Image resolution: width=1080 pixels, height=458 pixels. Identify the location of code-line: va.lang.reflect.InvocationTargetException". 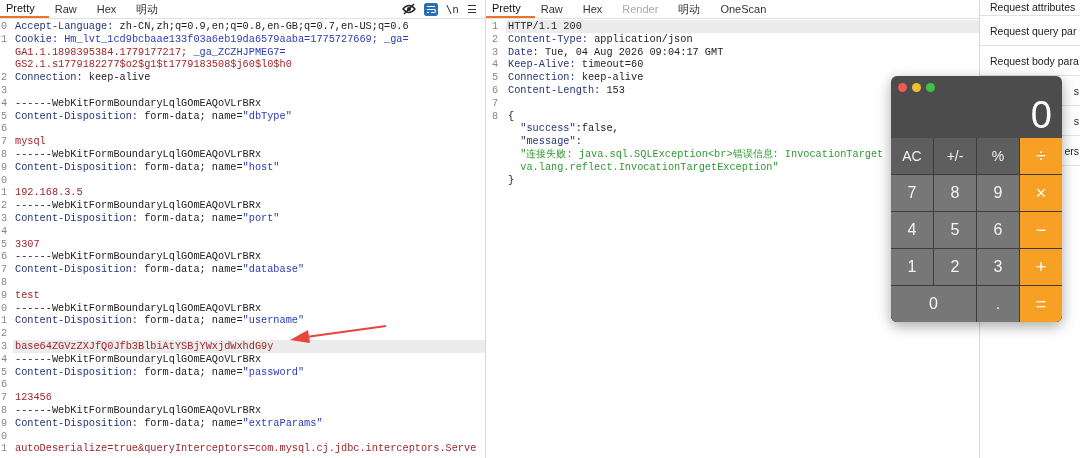
(649, 167).